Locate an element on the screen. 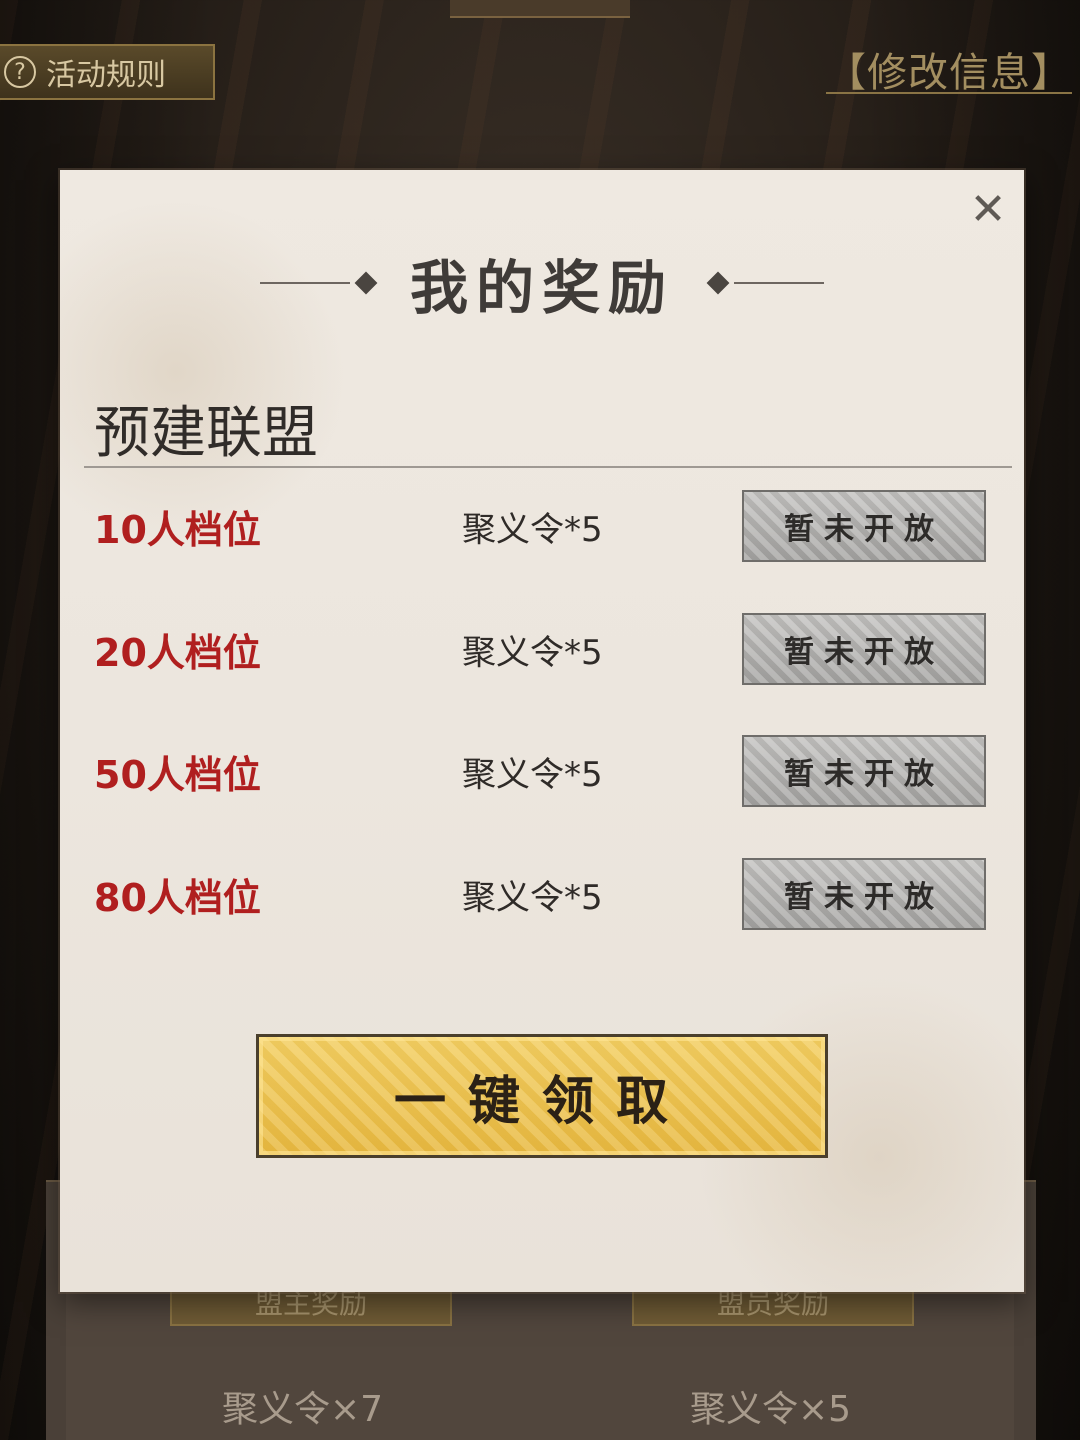 The width and height of the screenshot is (1080, 1440). section-divider is located at coordinates (548, 467).